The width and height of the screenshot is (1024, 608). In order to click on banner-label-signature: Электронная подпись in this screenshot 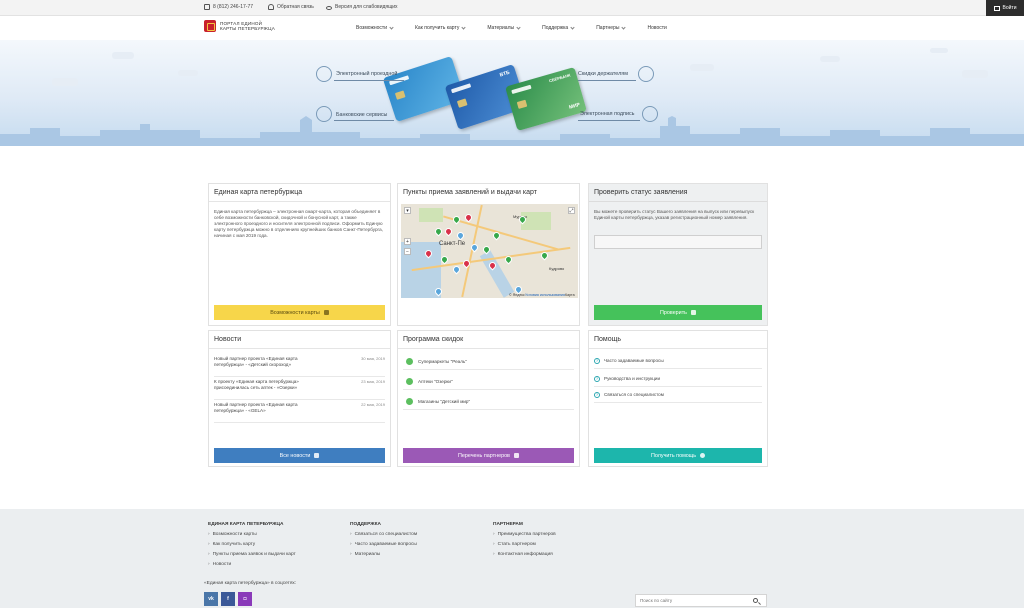, I will do `click(607, 114)`.